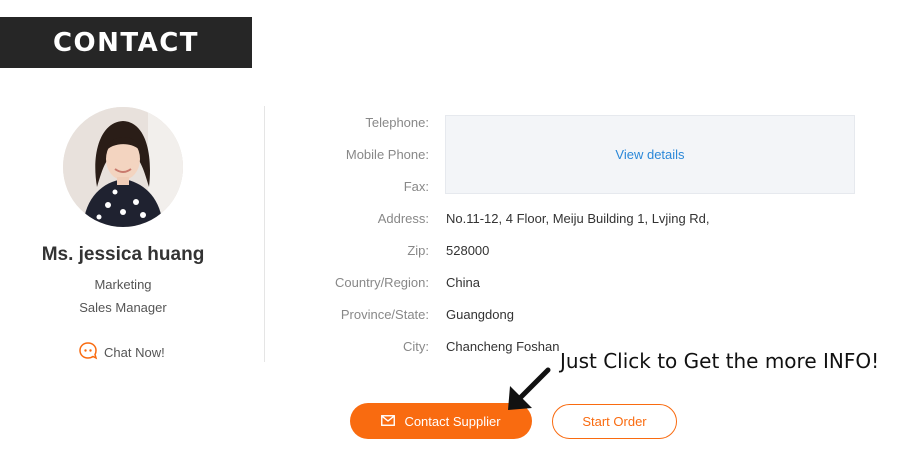 This screenshot has height=466, width=911. Describe the element at coordinates (452, 421) in the screenshot. I see `contact-supplier-label: Contact Supplier` at that location.